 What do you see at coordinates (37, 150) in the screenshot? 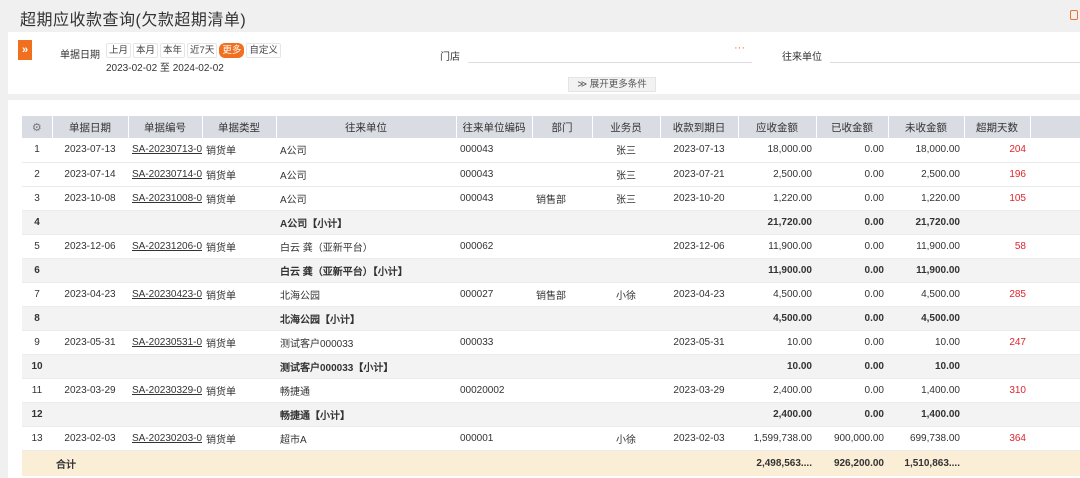
I see `cell-no: 1` at bounding box center [37, 150].